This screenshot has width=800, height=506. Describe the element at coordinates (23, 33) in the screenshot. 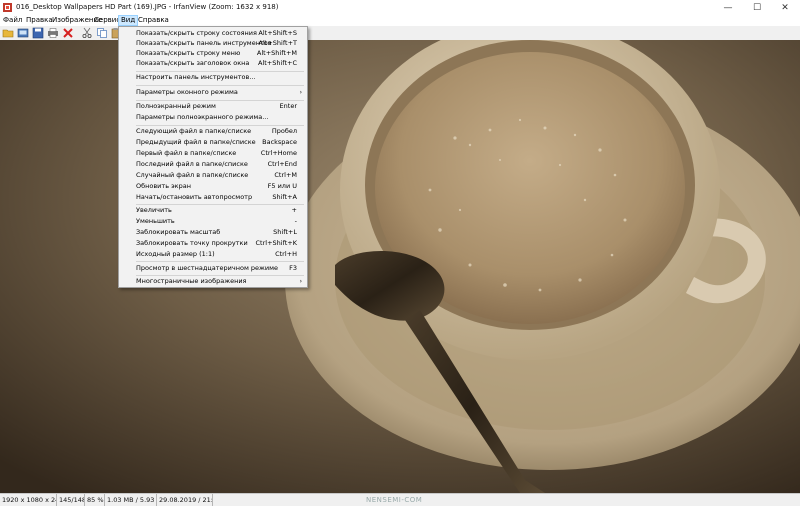

I see `slideshow-icon` at that location.